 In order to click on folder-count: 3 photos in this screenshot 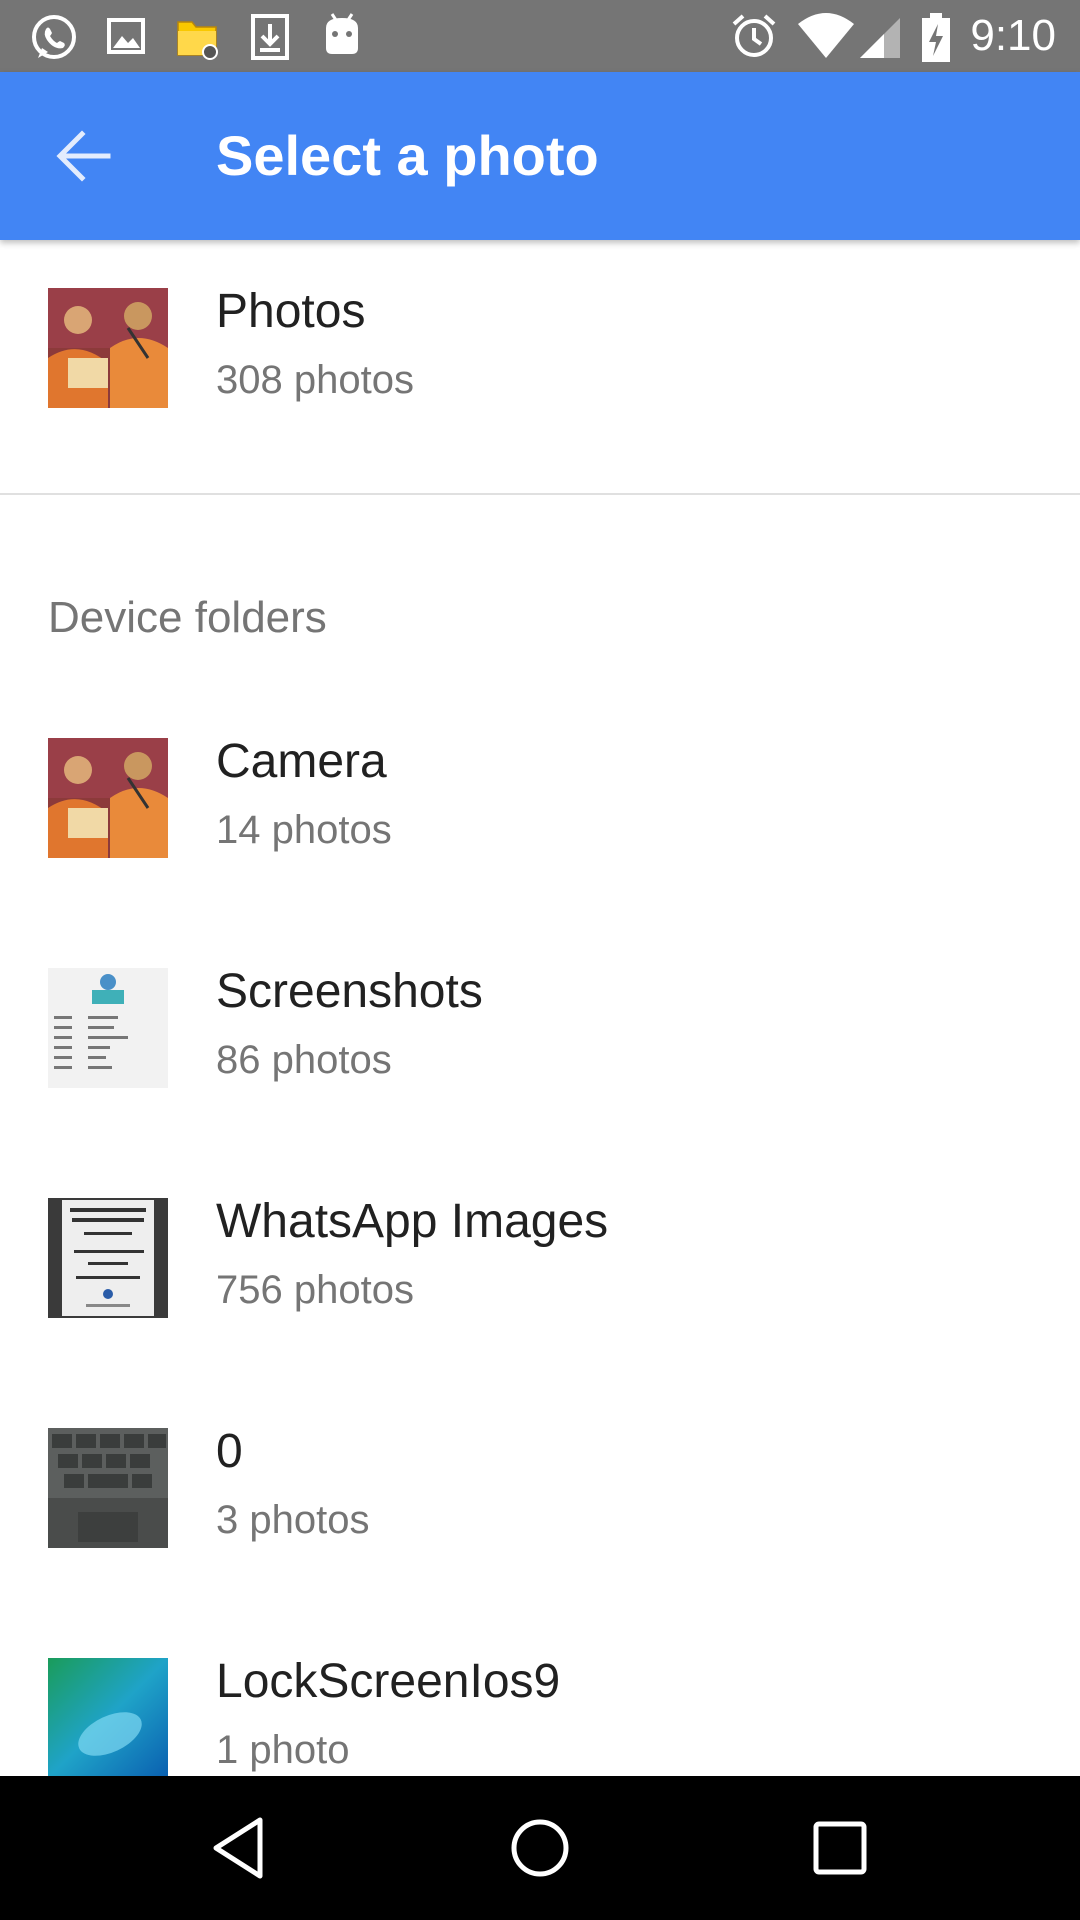, I will do `click(293, 1520)`.